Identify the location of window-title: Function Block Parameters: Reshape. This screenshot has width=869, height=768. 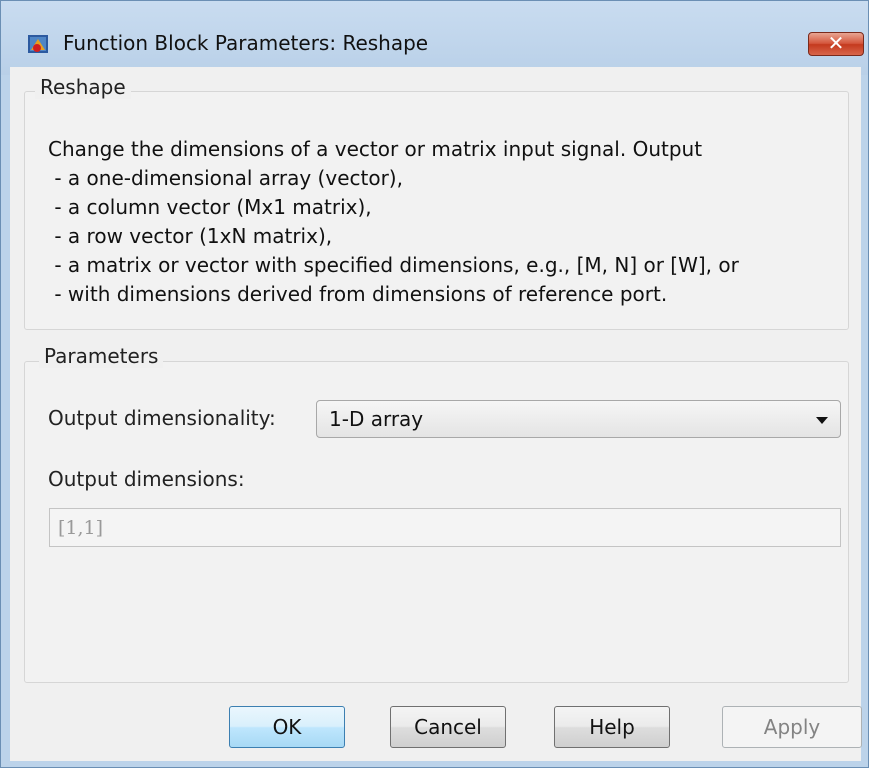
(246, 43).